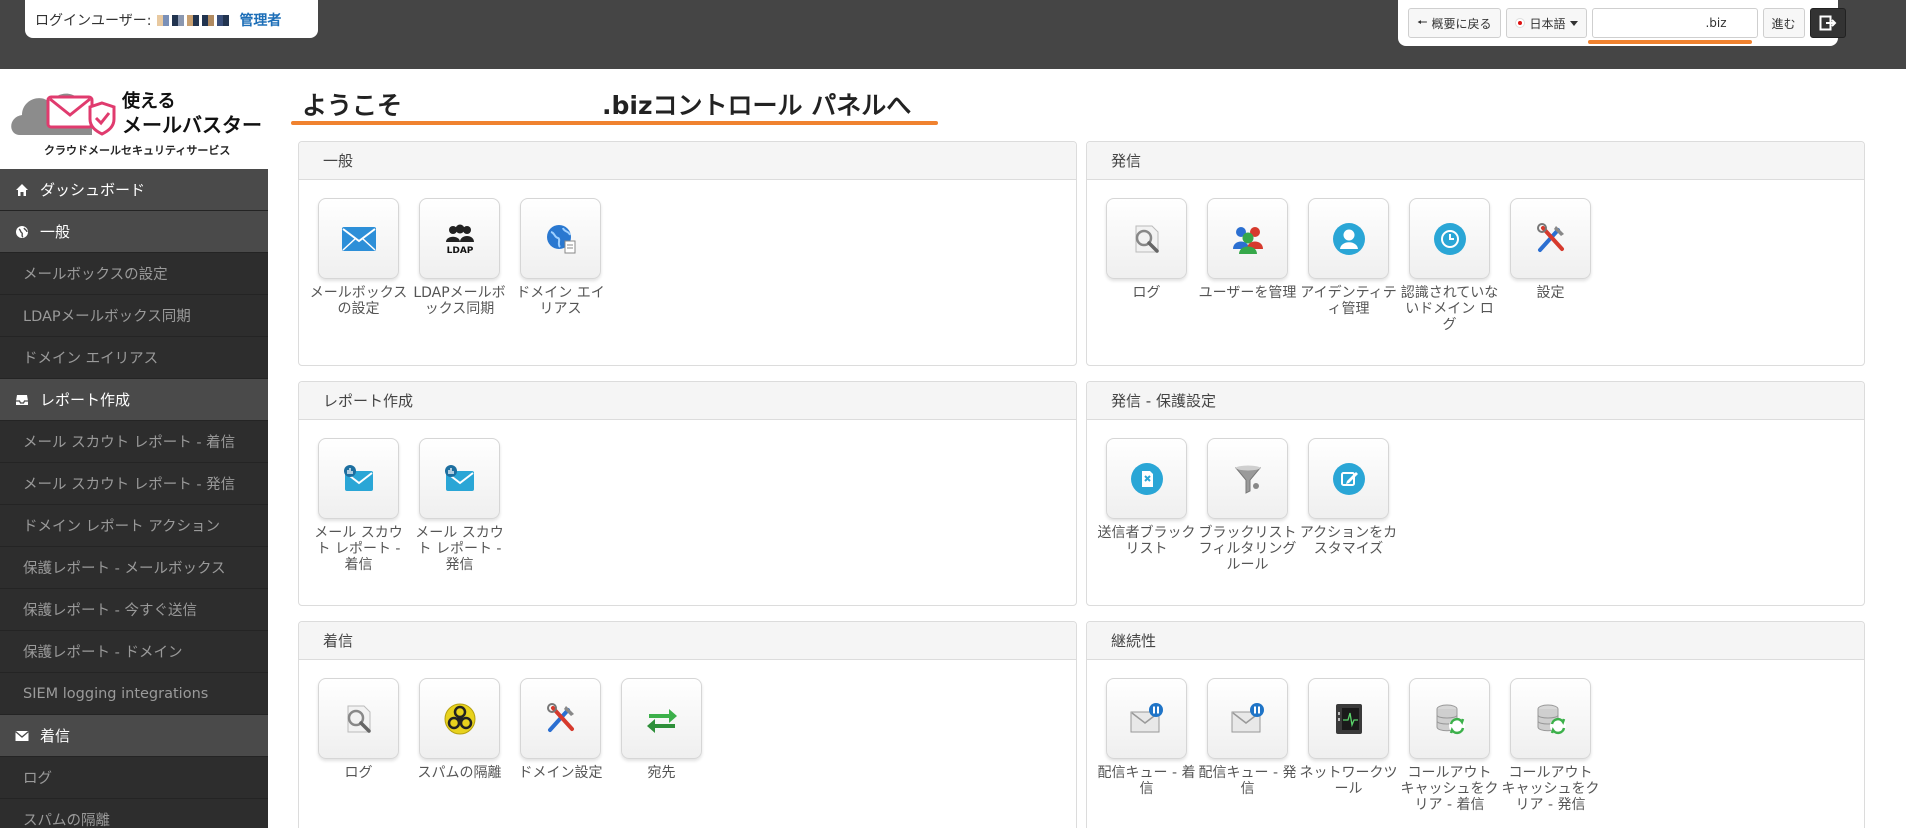  I want to click on sidebar-item-label: レポート作成, so click(85, 400).